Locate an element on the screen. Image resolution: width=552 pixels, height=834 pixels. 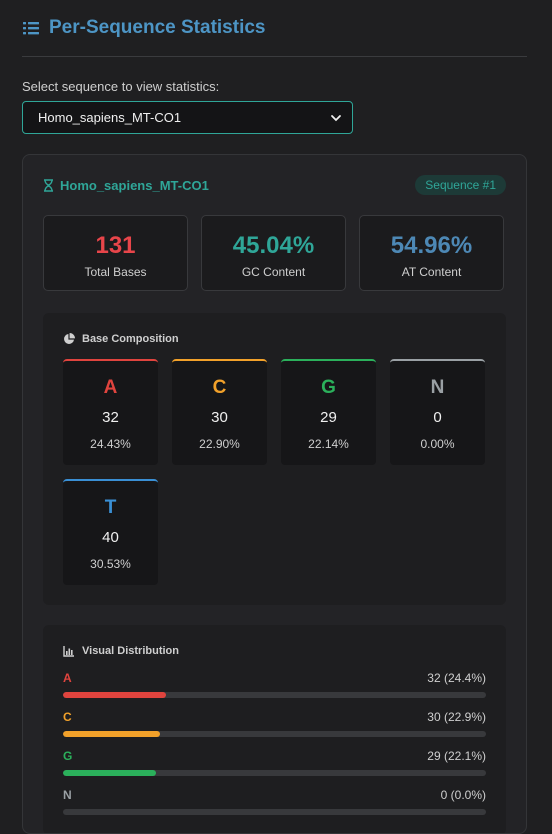
base-count: 29 is located at coordinates (328, 417).